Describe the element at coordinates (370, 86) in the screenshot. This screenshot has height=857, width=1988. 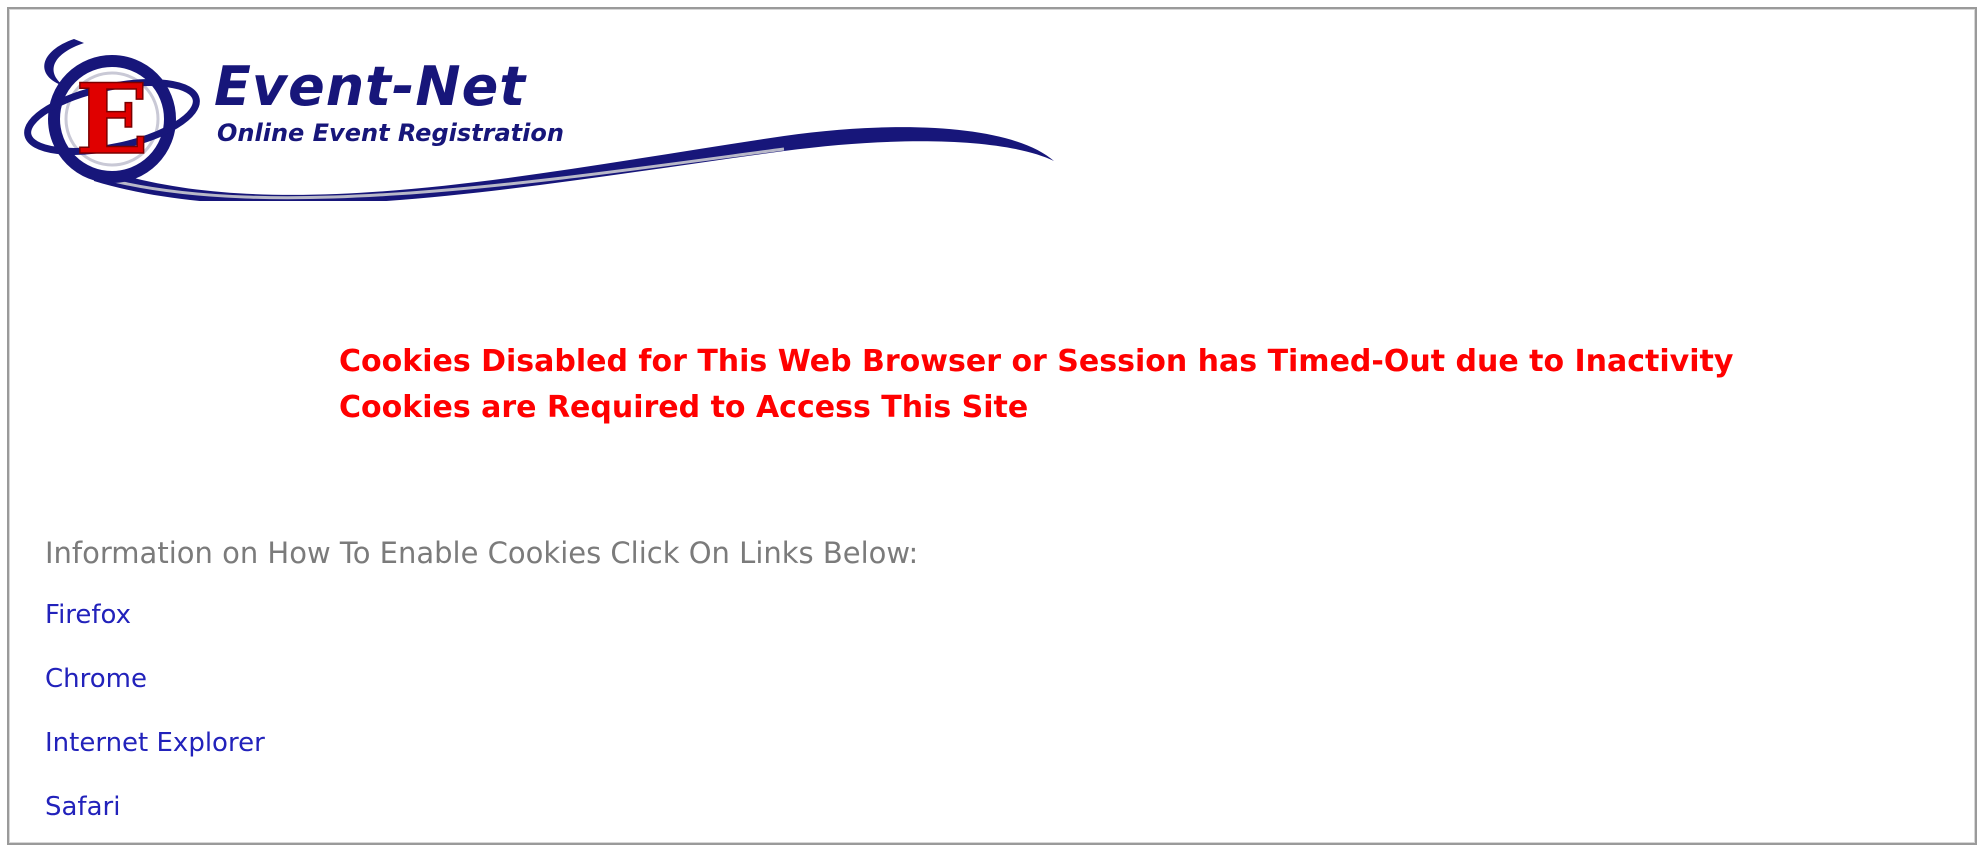
I see `logo-title: Event-Net` at that location.